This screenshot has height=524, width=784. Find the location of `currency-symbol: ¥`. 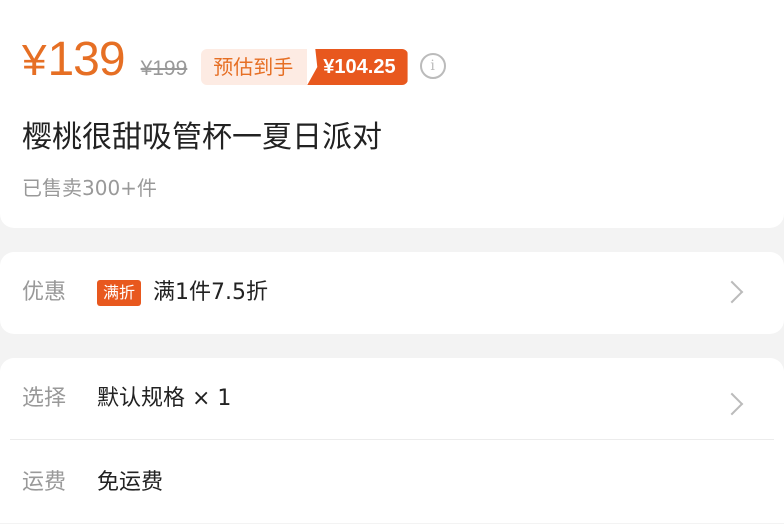

currency-symbol: ¥ is located at coordinates (34, 60).